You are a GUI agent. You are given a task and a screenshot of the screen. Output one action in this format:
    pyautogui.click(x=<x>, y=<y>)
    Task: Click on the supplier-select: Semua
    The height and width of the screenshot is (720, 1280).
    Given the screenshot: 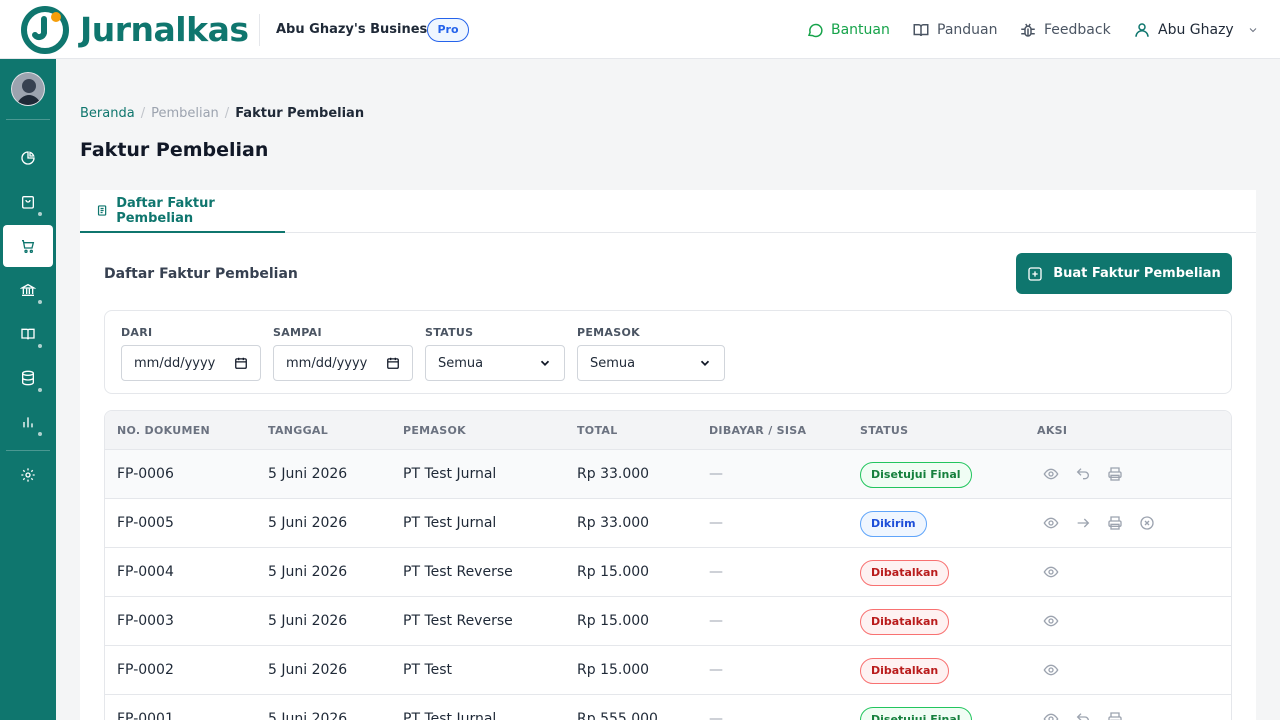 What is the action you would take?
    pyautogui.click(x=651, y=363)
    